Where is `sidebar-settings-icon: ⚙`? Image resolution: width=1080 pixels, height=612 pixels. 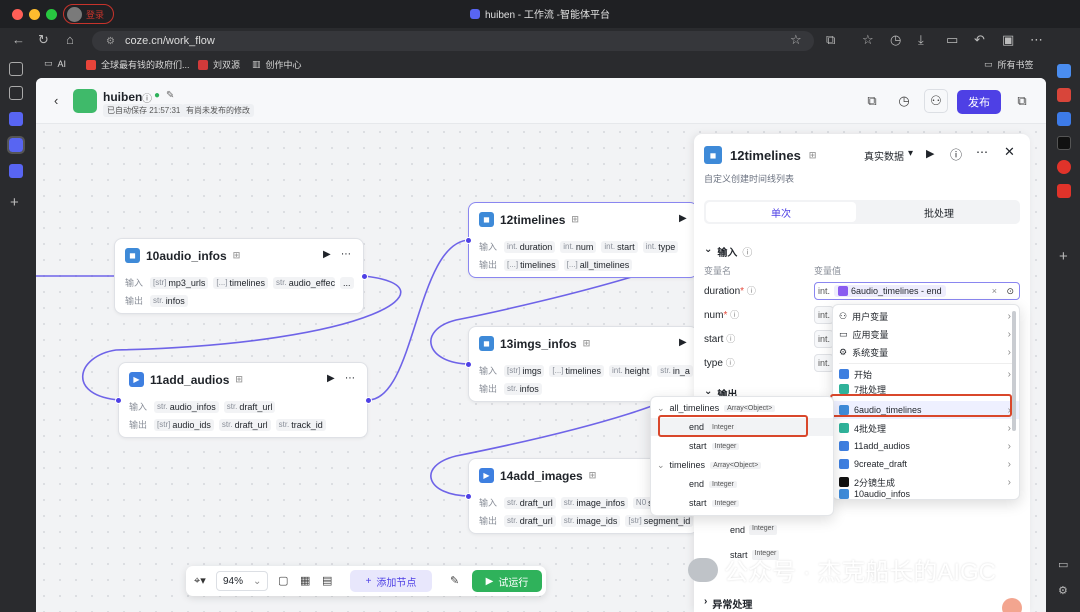
sidebar-settings-icon: ⚙ is located at coordinates (1063, 590).